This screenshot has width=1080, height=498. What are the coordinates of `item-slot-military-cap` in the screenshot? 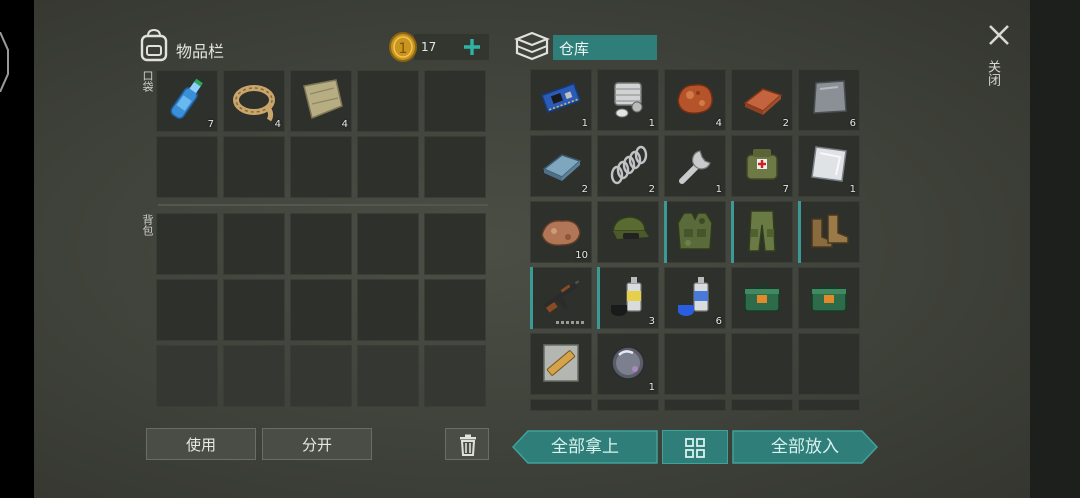 It's located at (628, 232).